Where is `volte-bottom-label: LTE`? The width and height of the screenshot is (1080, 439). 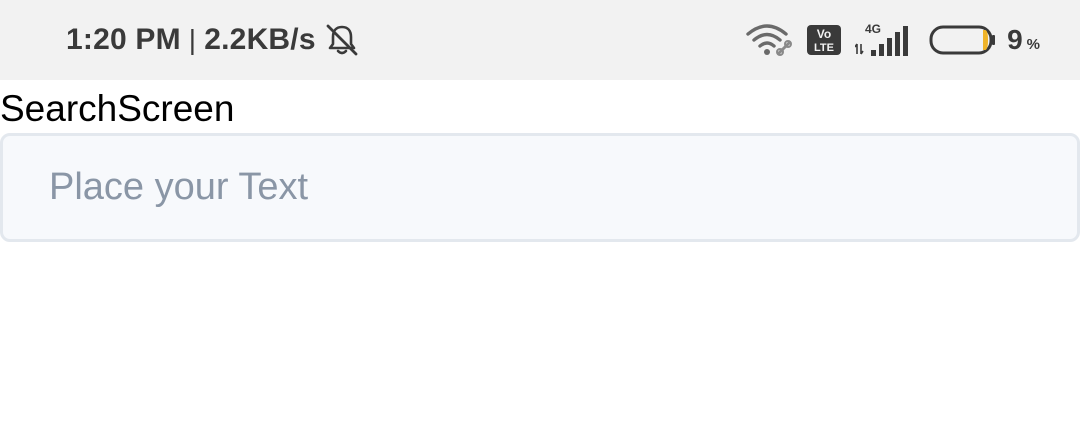
volte-bottom-label: LTE is located at coordinates (824, 48).